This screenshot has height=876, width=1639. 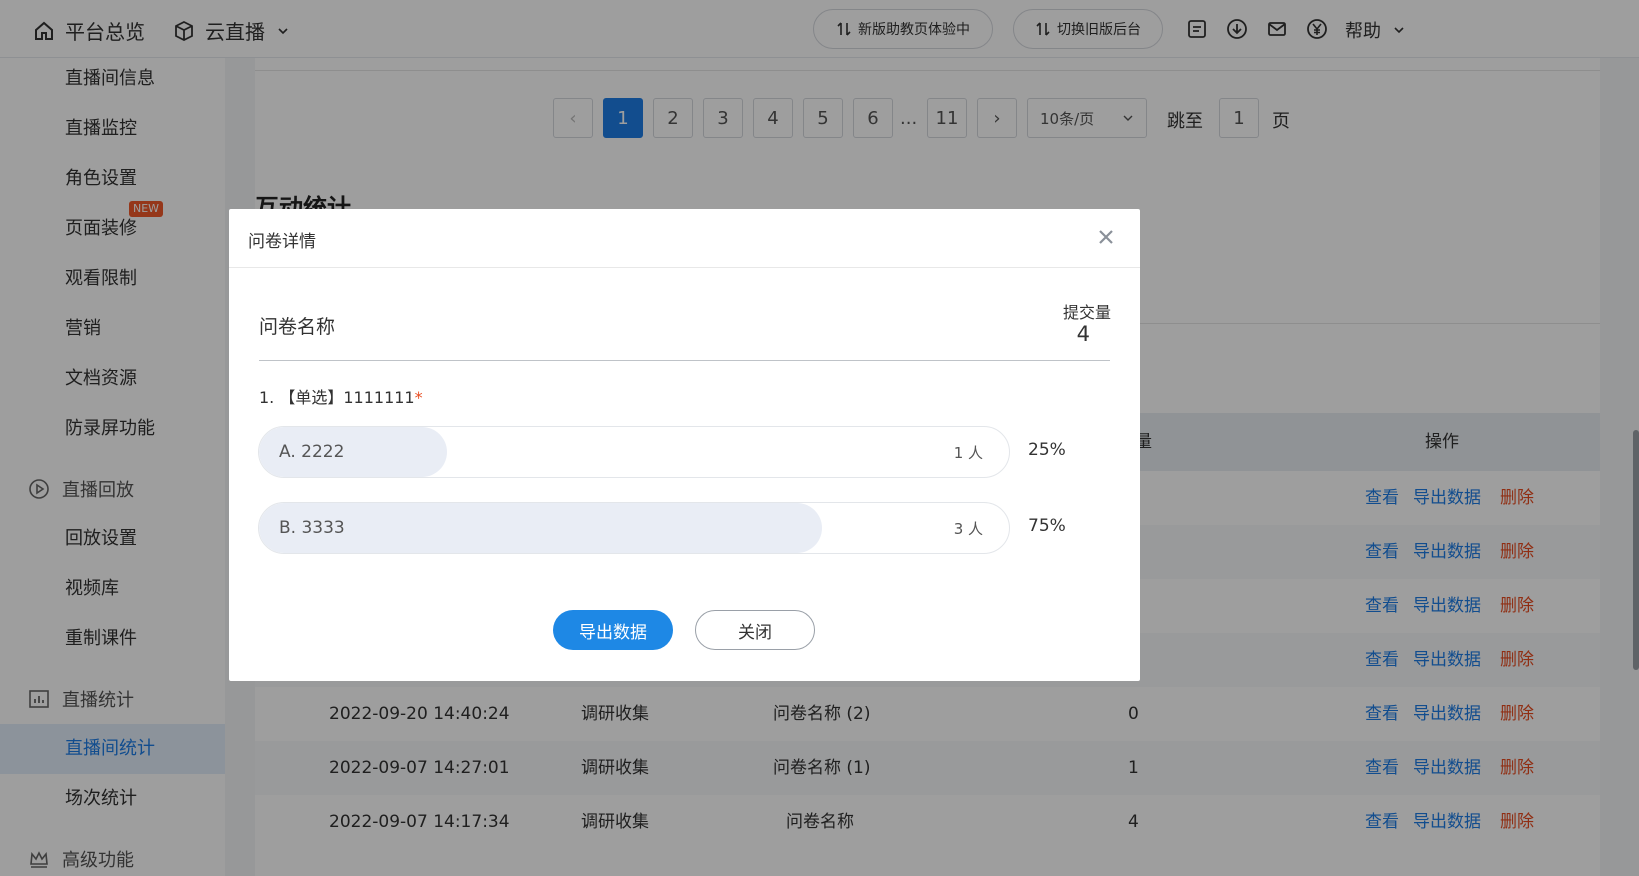 What do you see at coordinates (312, 528) in the screenshot?
I see `option-label: B. 3333` at bounding box center [312, 528].